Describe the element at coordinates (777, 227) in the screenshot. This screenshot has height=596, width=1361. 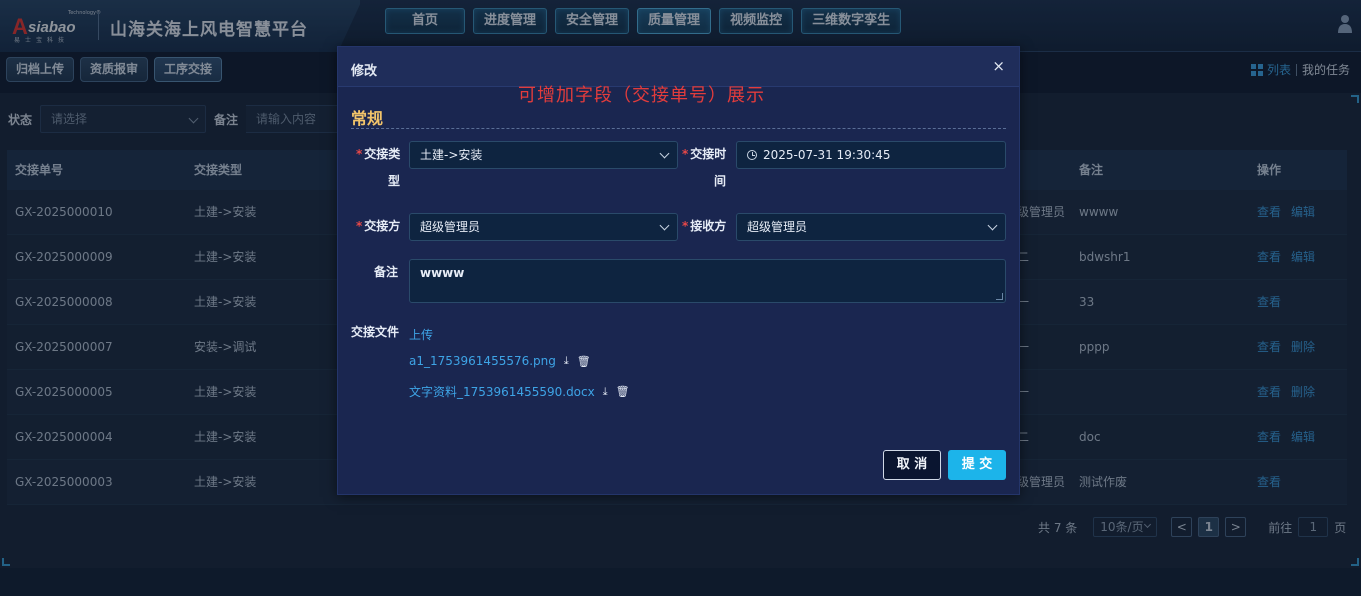
I see `to-party-value: 超级管理员` at that location.